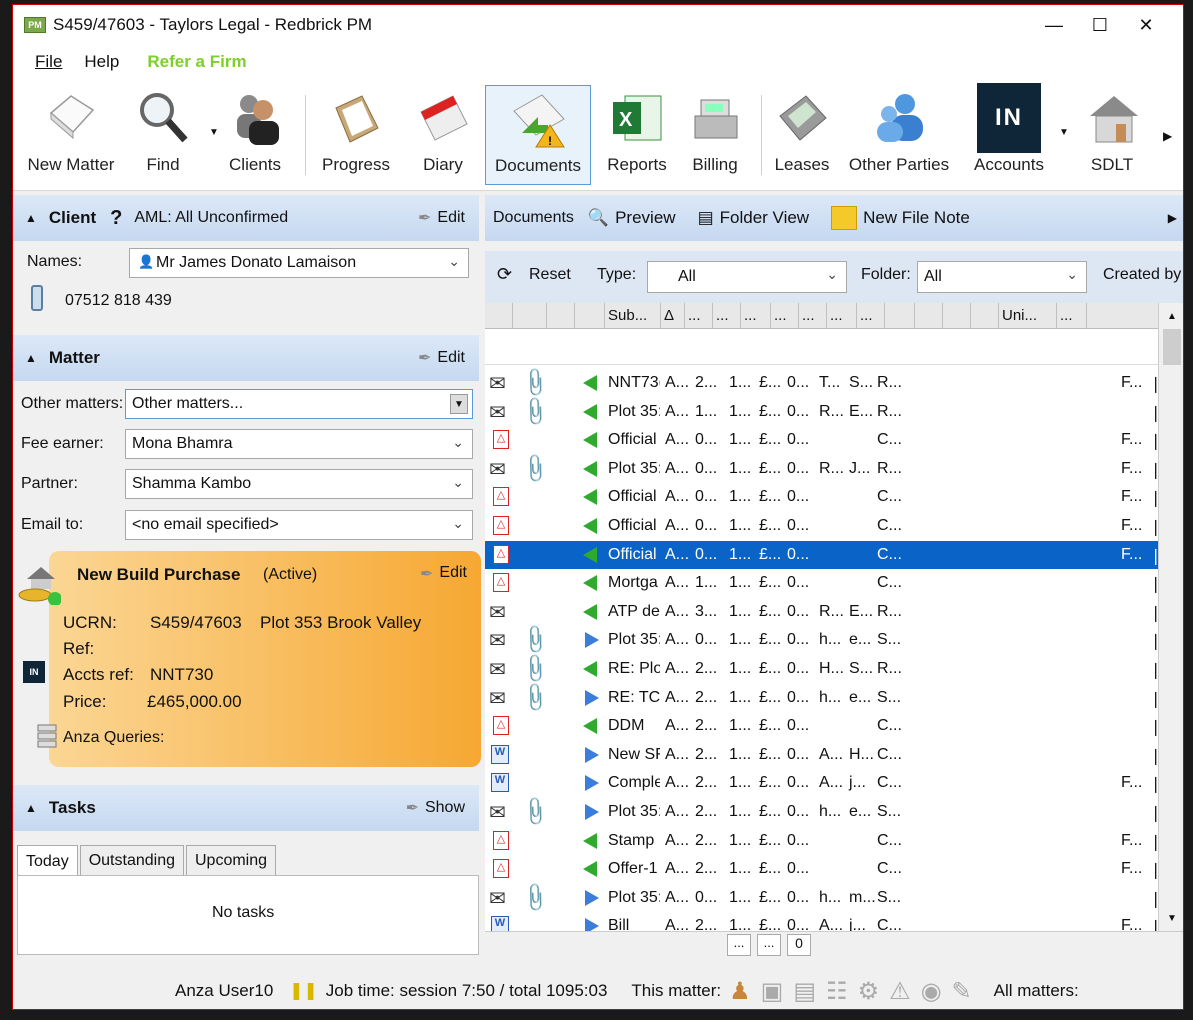  I want to click on new-file-note-button: New File Note, so click(900, 218).